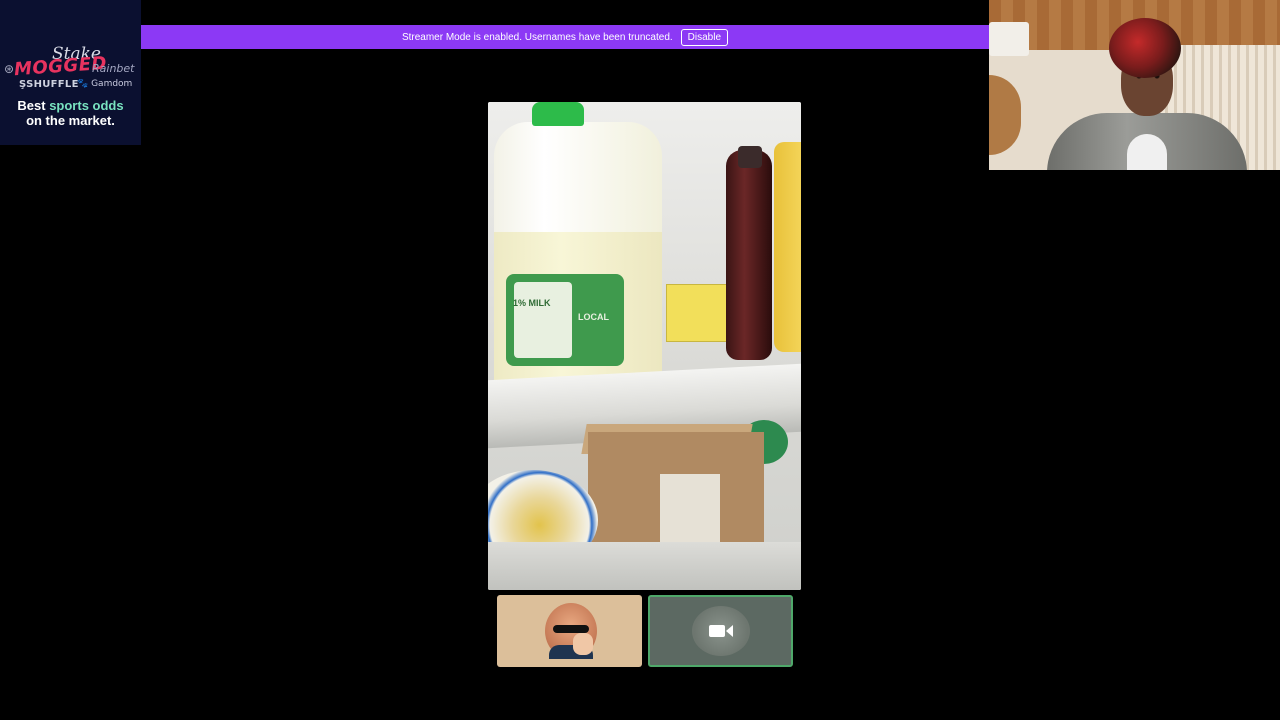 The image size is (1280, 720). I want to click on avatar-sunglasses-icon, so click(571, 631).